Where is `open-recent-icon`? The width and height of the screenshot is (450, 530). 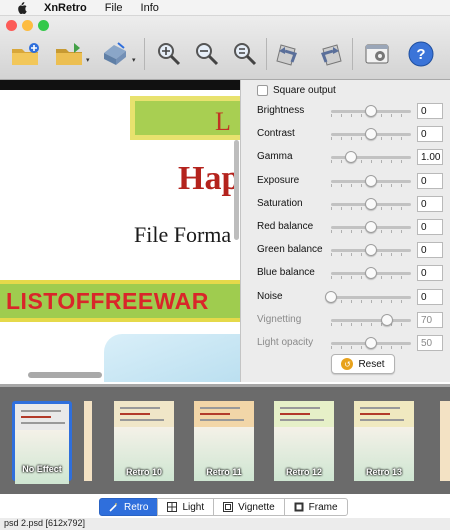 open-recent-icon is located at coordinates (69, 55).